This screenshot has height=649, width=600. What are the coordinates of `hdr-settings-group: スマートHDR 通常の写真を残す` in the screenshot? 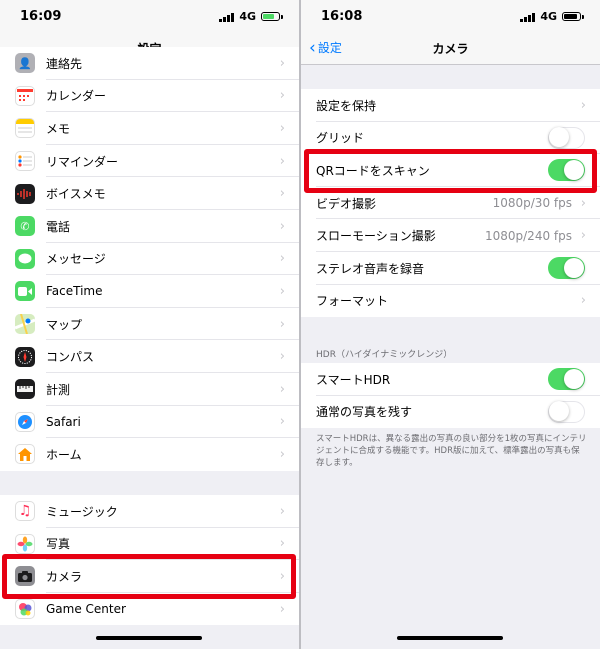 It's located at (450, 396).